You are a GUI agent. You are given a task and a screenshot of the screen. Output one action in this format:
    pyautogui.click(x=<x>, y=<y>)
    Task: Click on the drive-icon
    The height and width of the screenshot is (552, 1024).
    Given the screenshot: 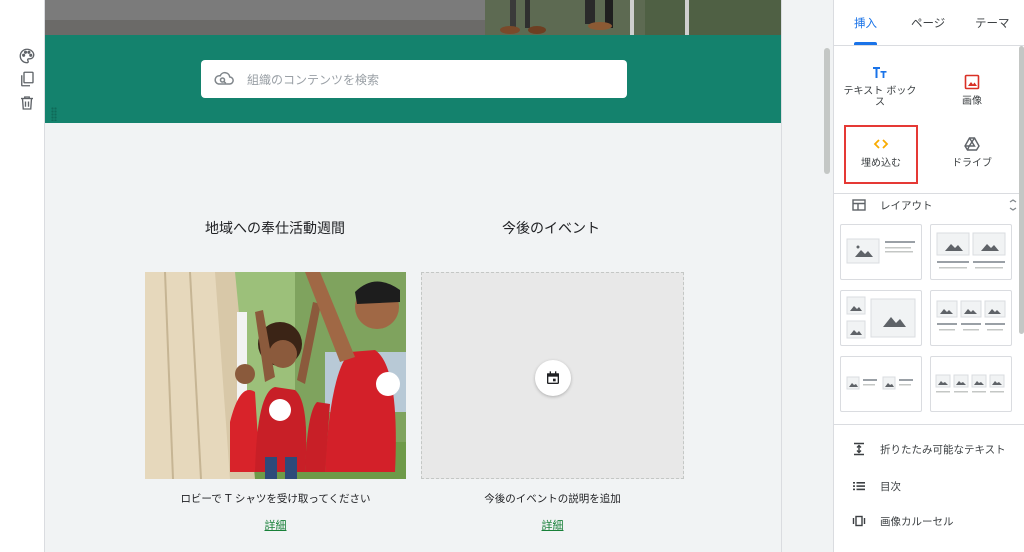 What is the action you would take?
    pyautogui.click(x=972, y=144)
    